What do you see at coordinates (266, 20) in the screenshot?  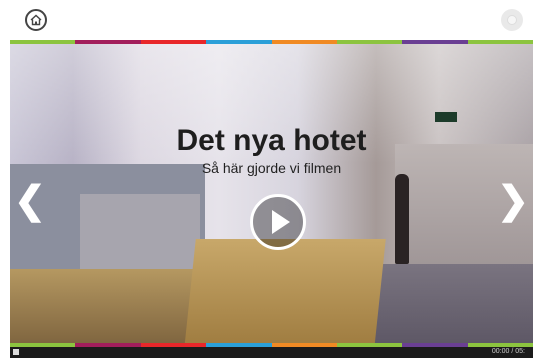 I see `top-bar` at bounding box center [266, 20].